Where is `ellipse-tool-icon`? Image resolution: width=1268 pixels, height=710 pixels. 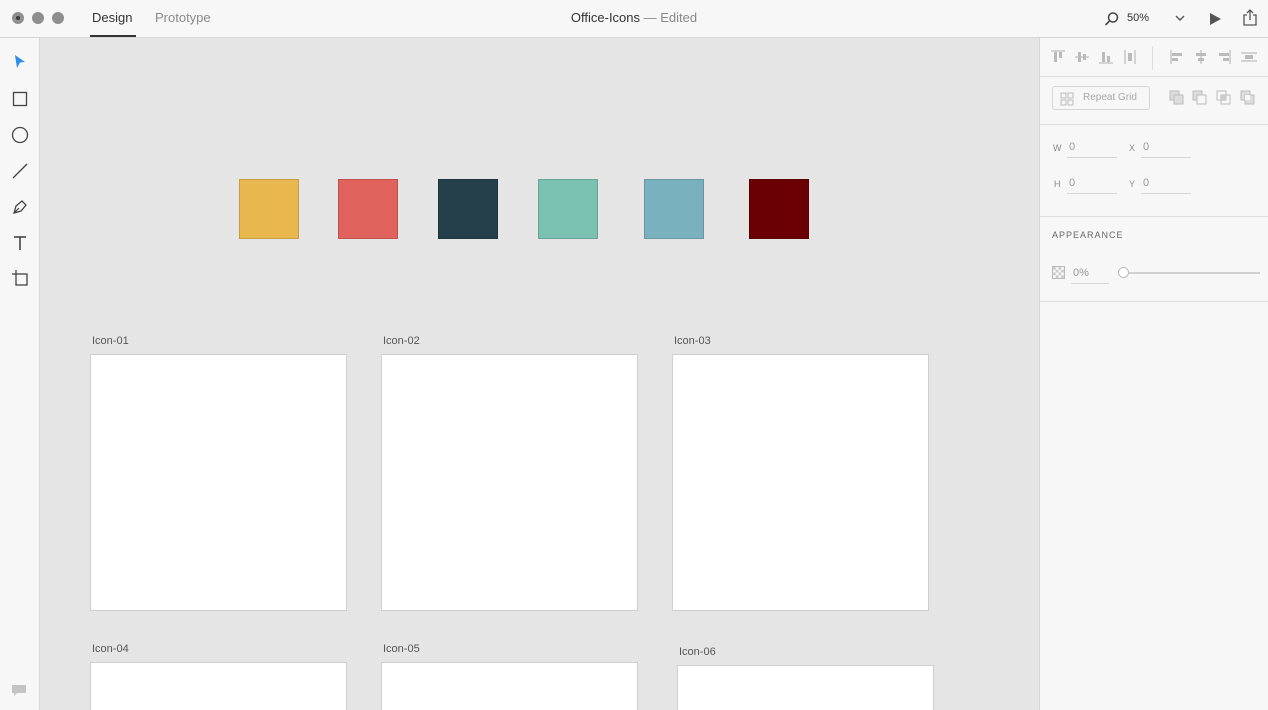 ellipse-tool-icon is located at coordinates (20, 135).